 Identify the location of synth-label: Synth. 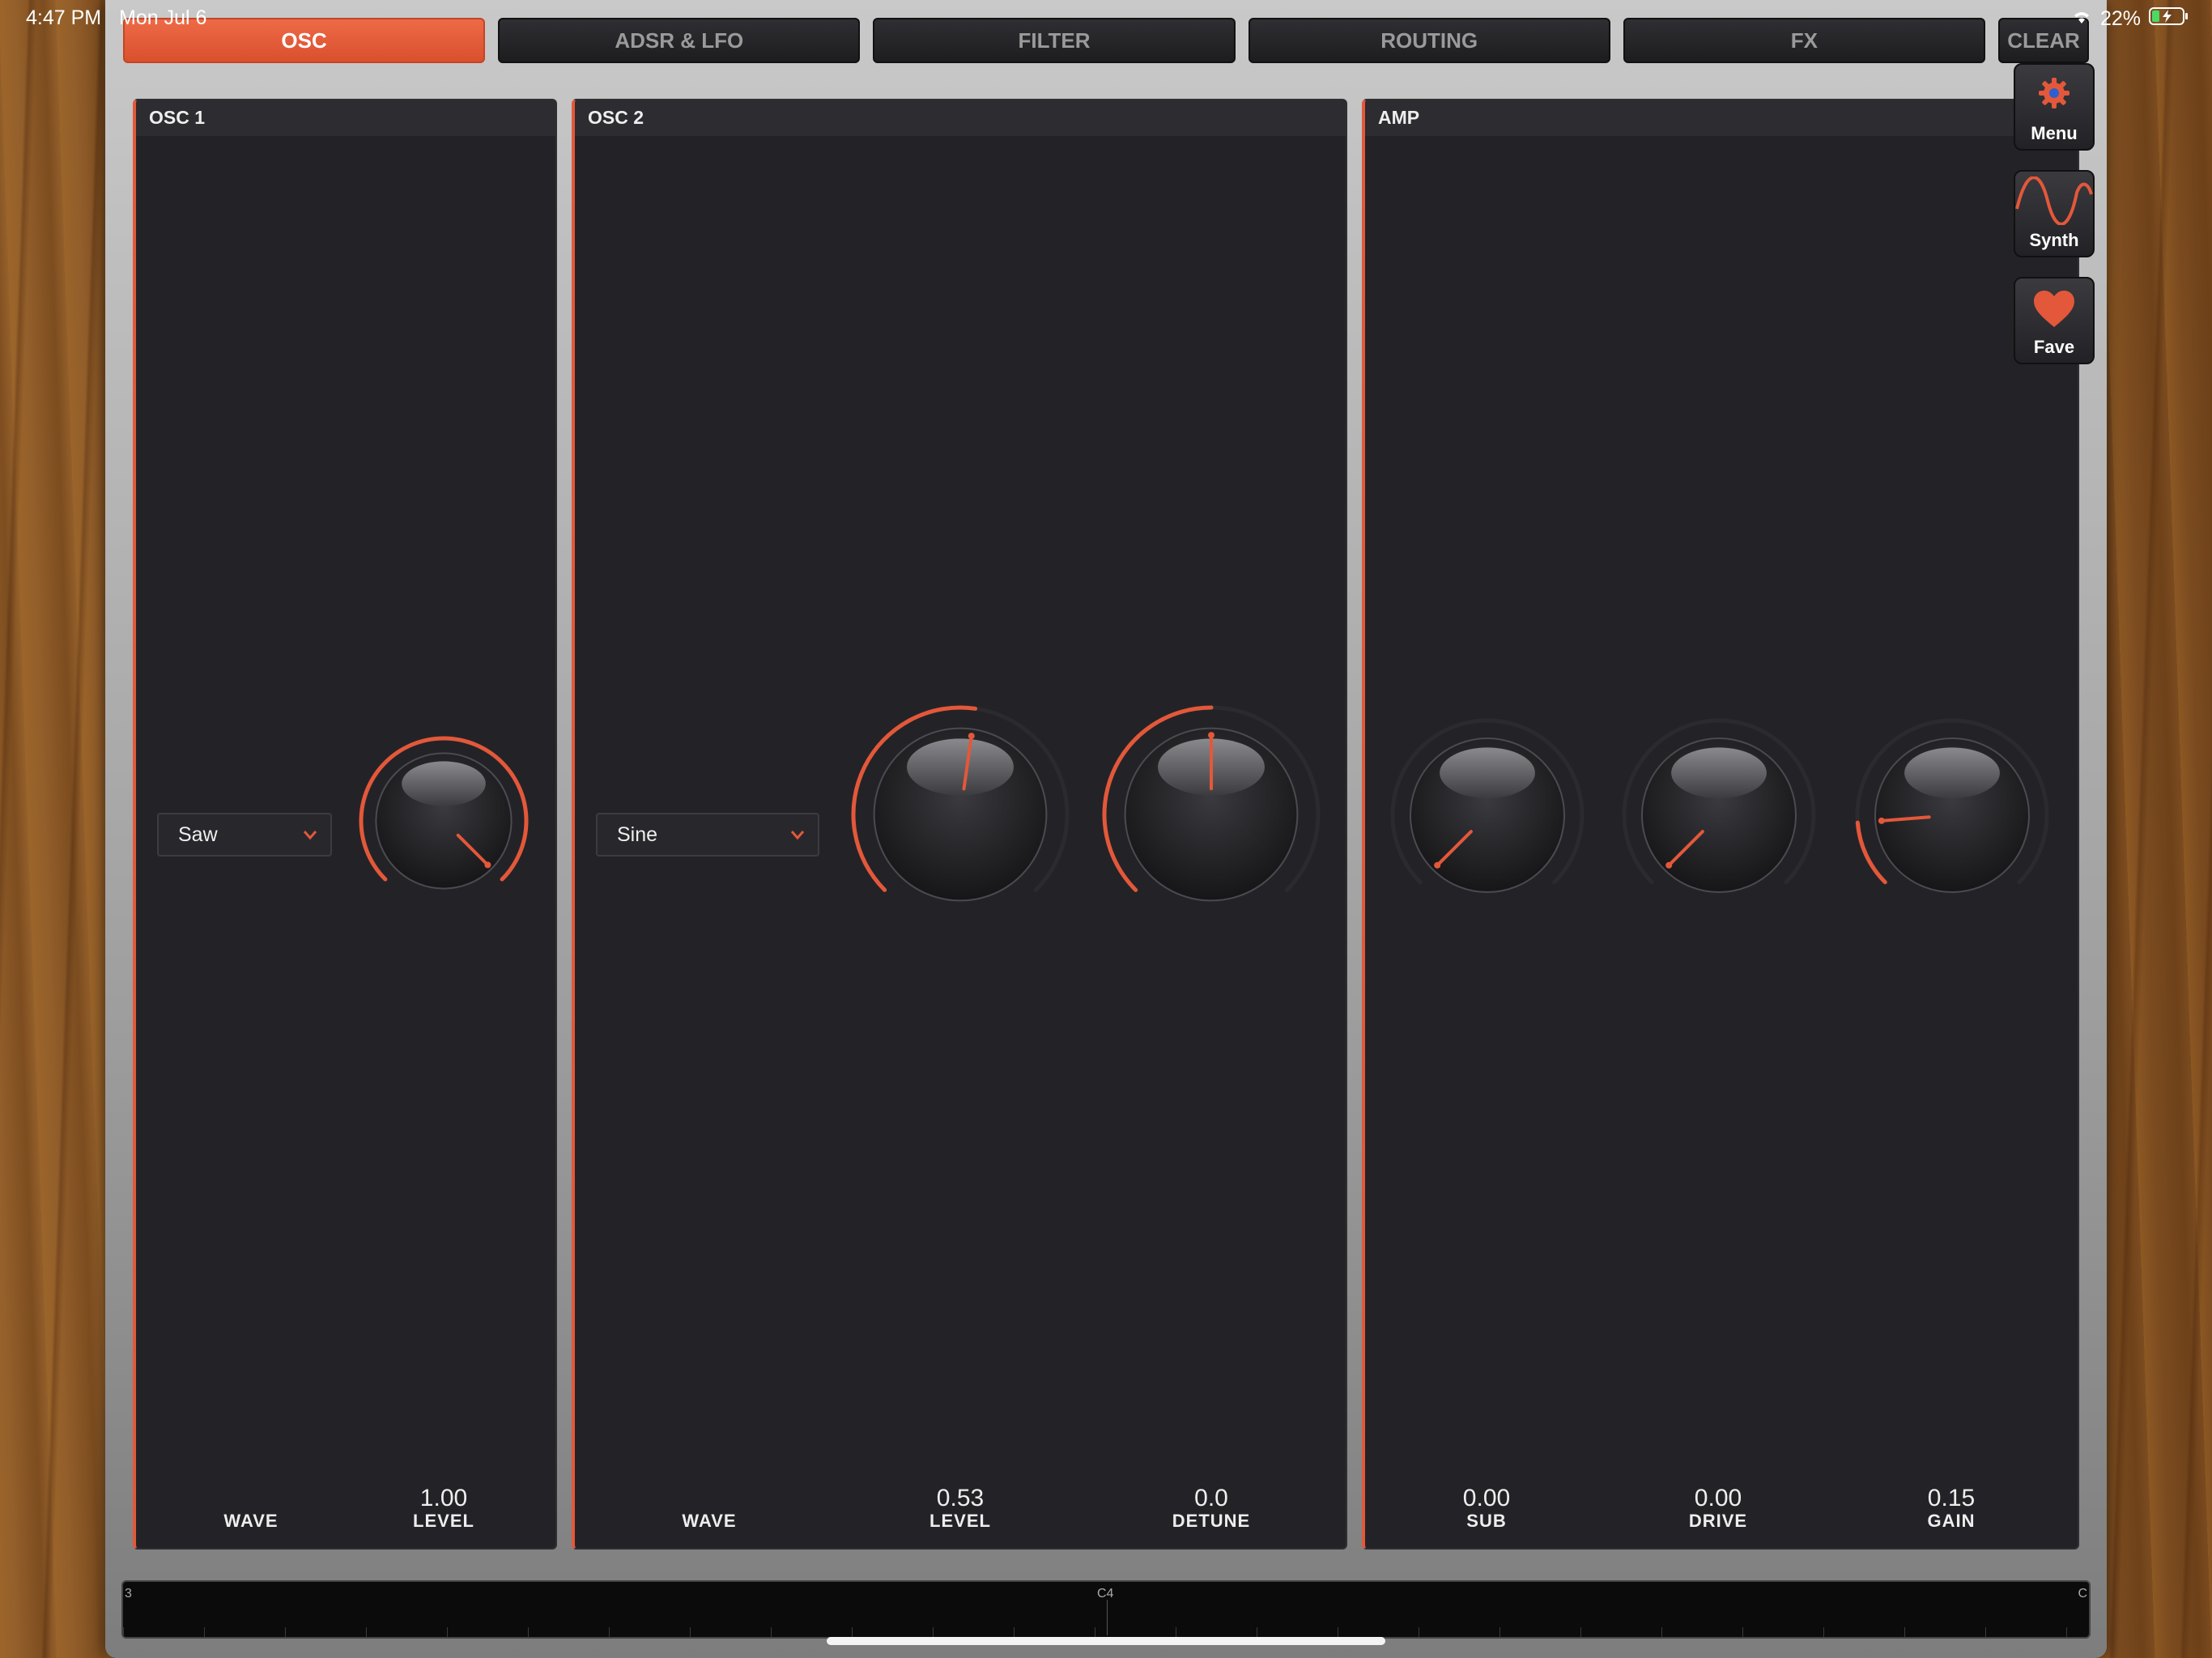
(2054, 240).